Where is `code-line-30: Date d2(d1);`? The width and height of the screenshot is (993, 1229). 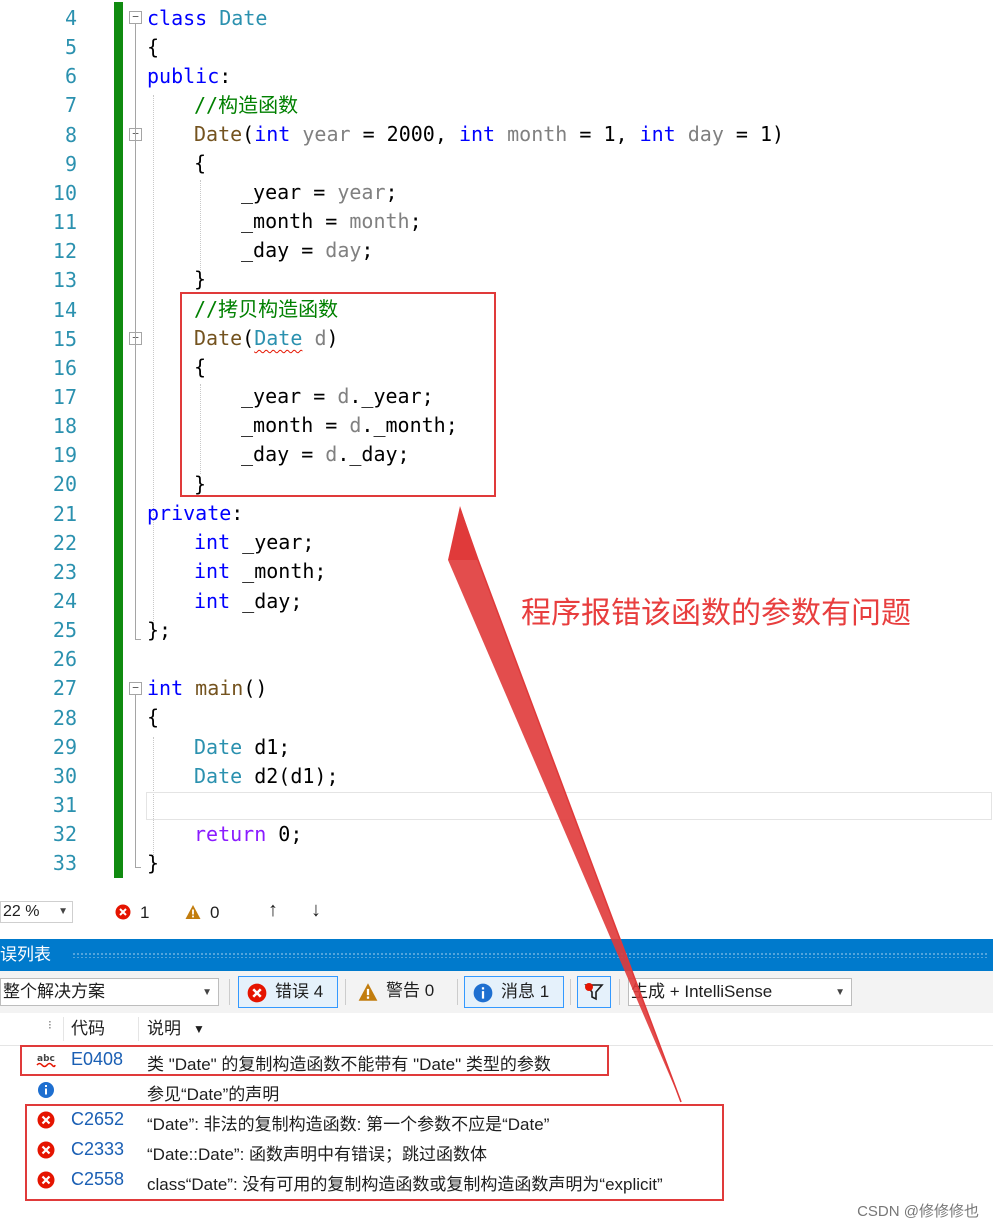
code-line-30: Date d2(d1); is located at coordinates (266, 776).